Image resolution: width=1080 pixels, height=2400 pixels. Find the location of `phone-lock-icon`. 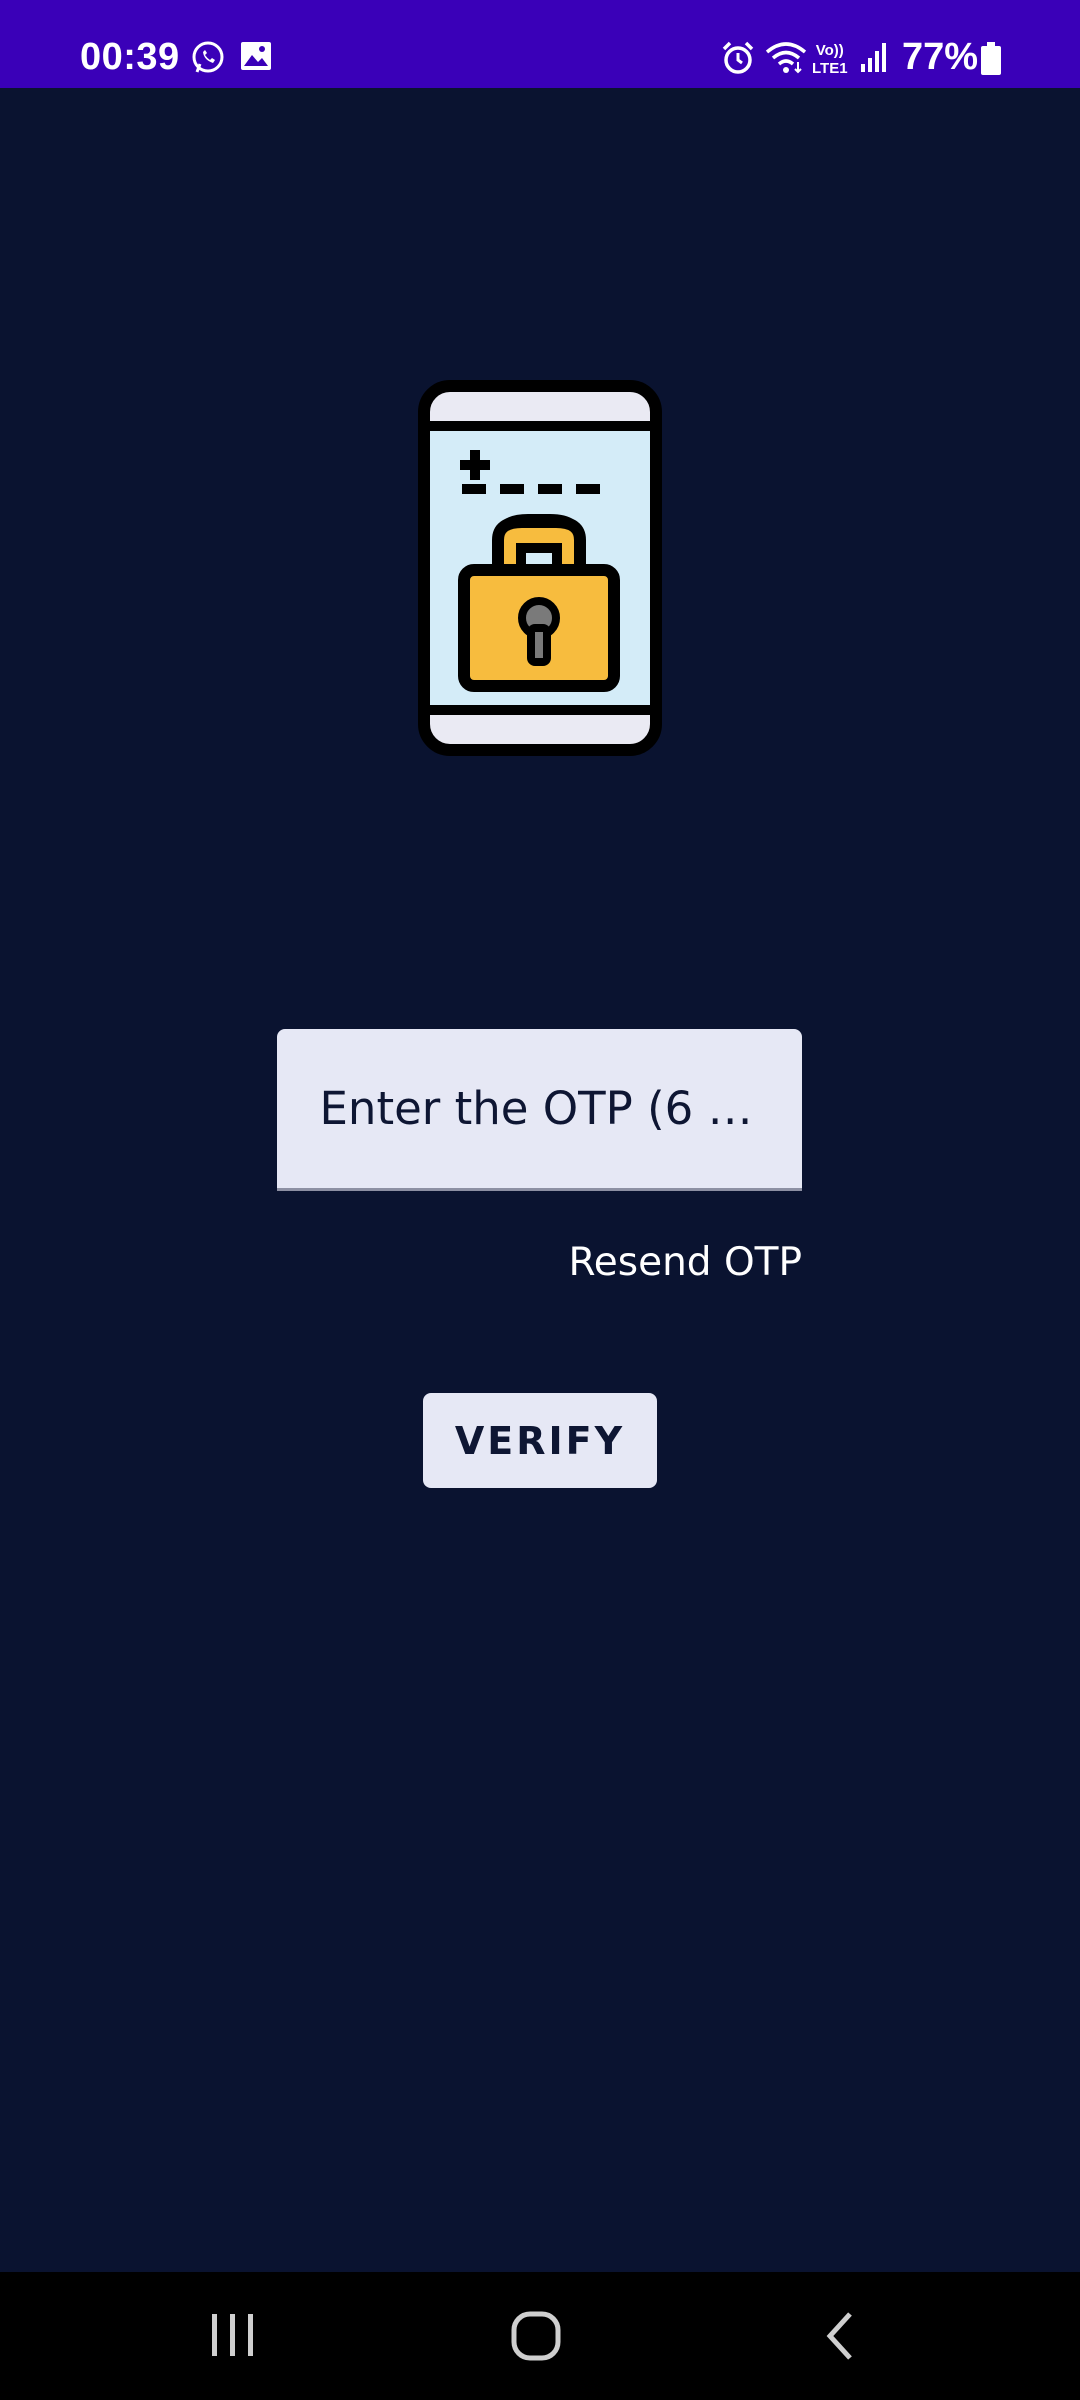

phone-lock-icon is located at coordinates (540, 568).